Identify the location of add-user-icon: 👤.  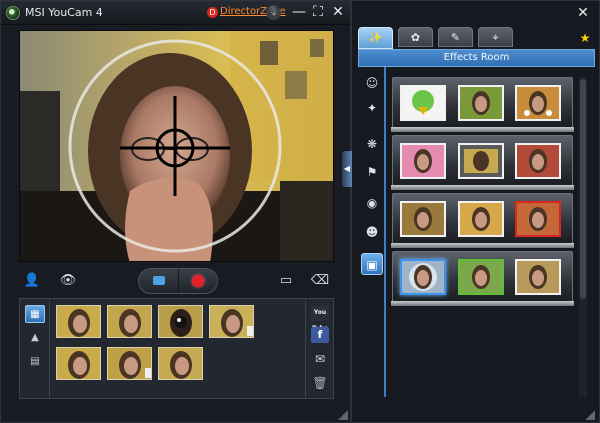
(32, 281).